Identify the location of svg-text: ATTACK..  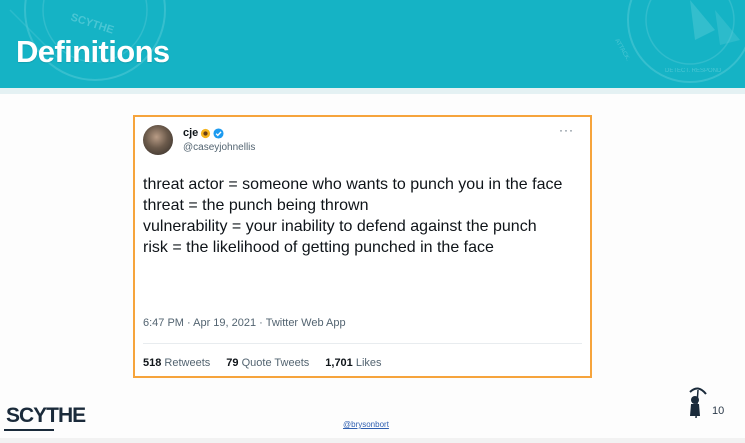
(622, 50).